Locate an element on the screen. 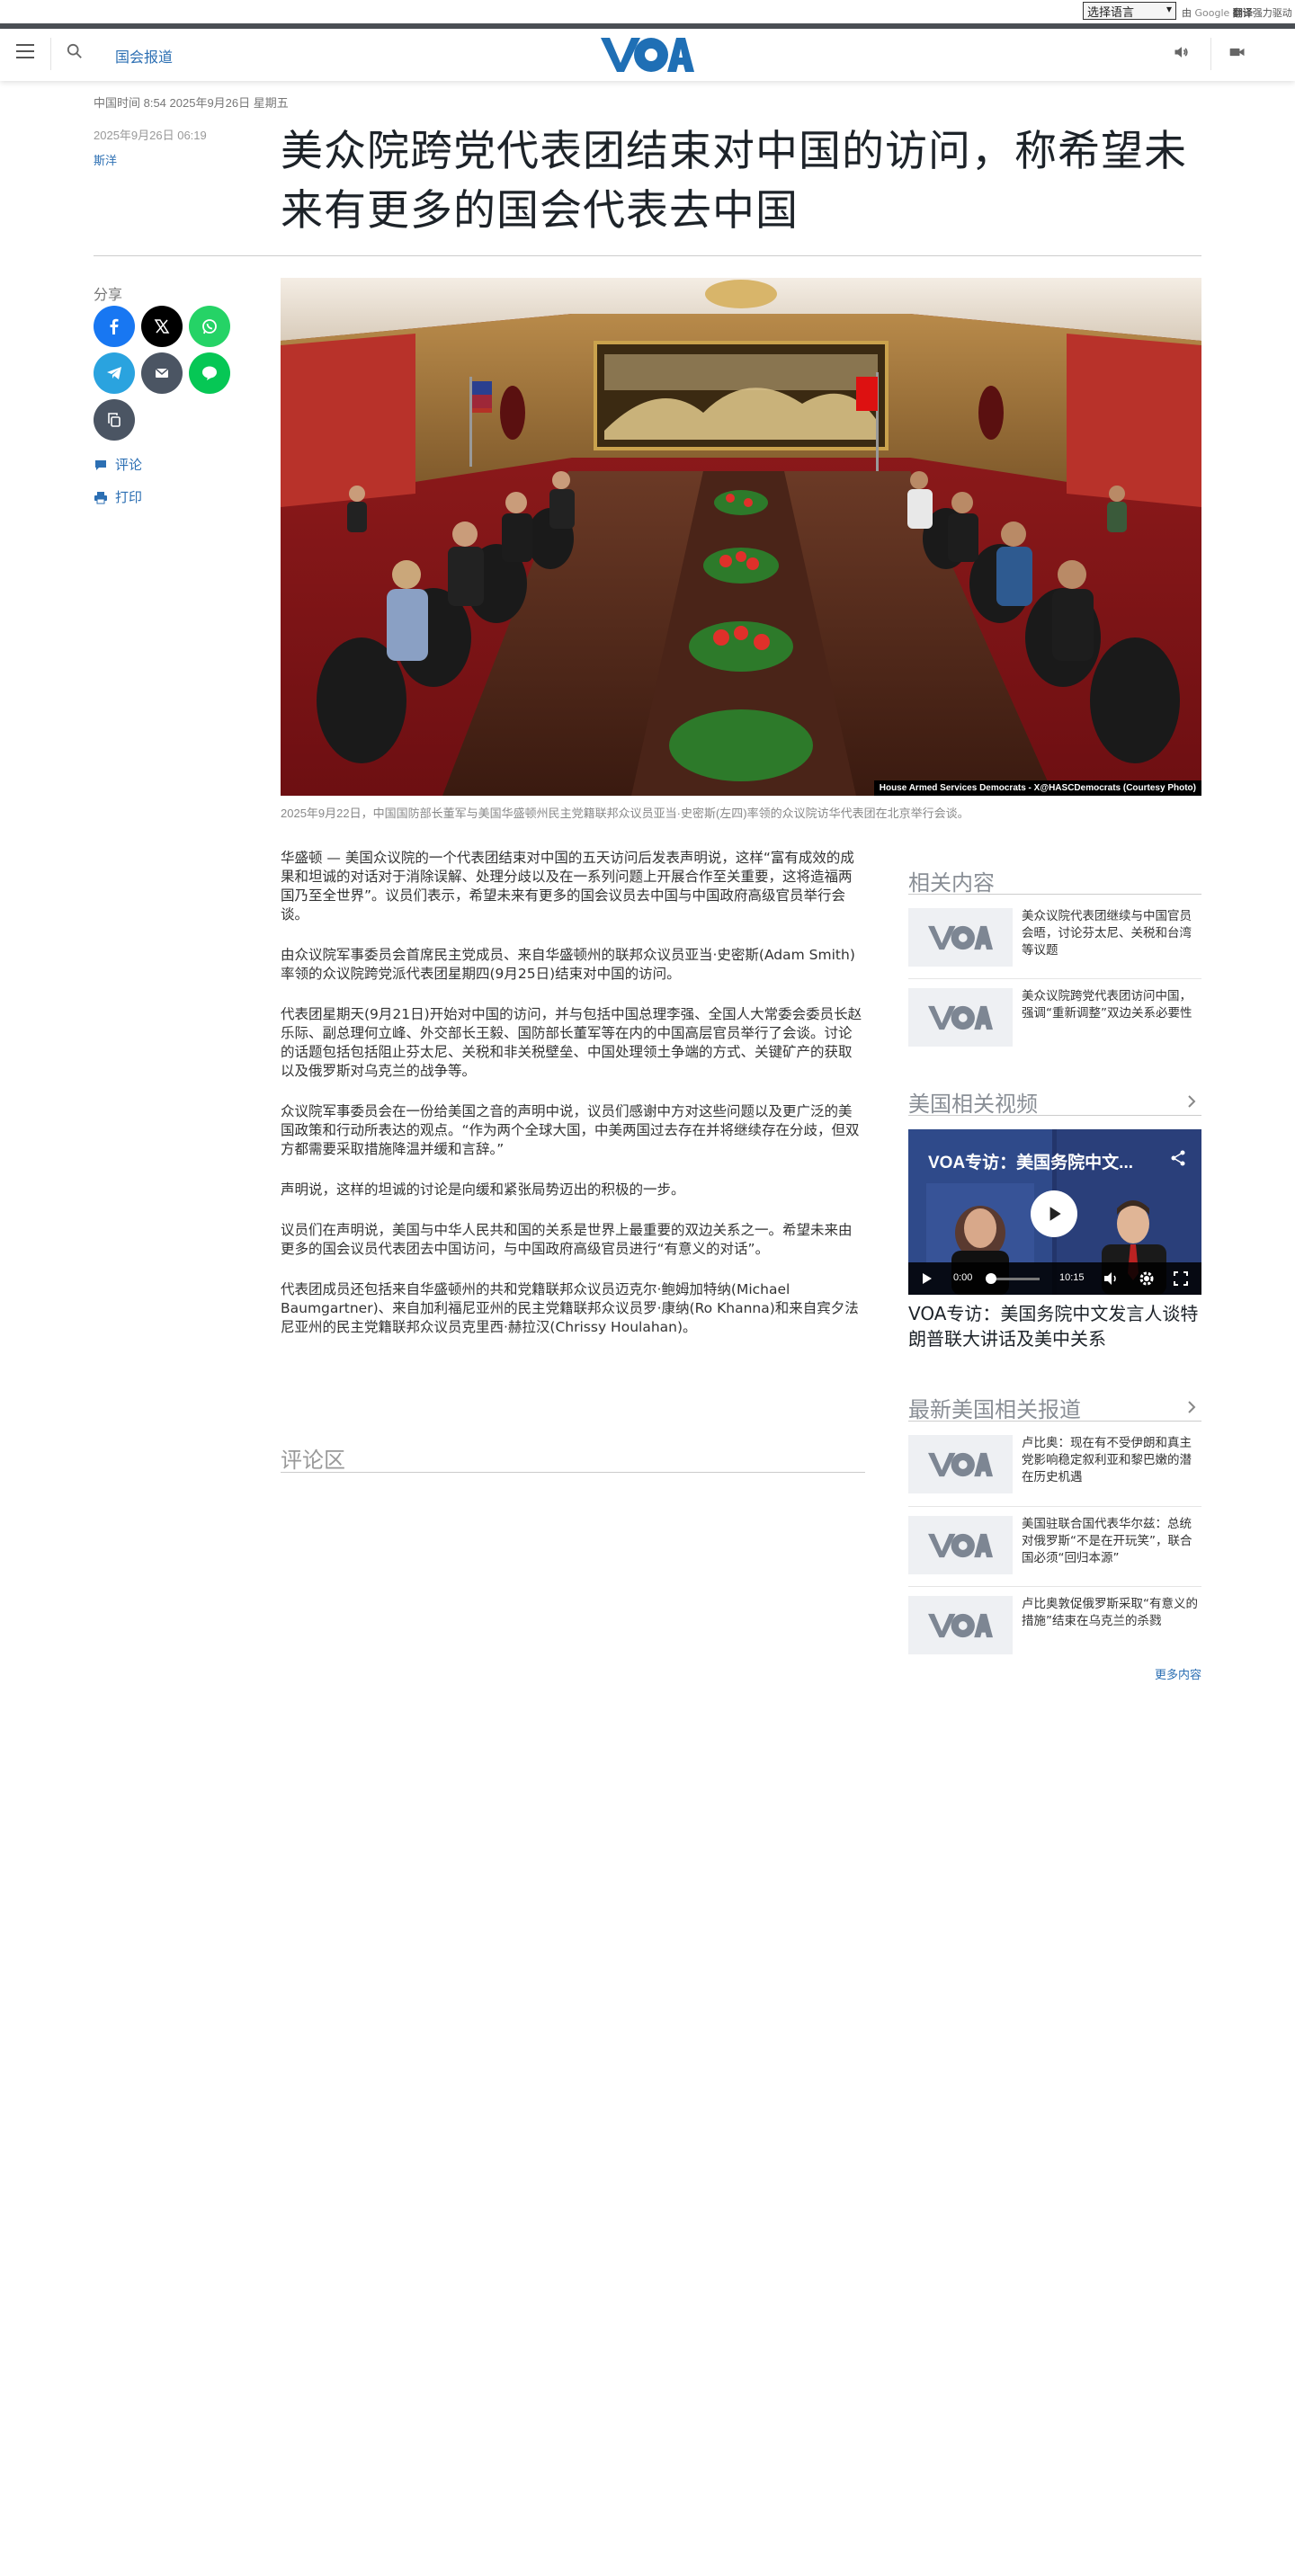 This screenshot has width=1295, height=2576. site-header: 国会报道 is located at coordinates (647, 55).